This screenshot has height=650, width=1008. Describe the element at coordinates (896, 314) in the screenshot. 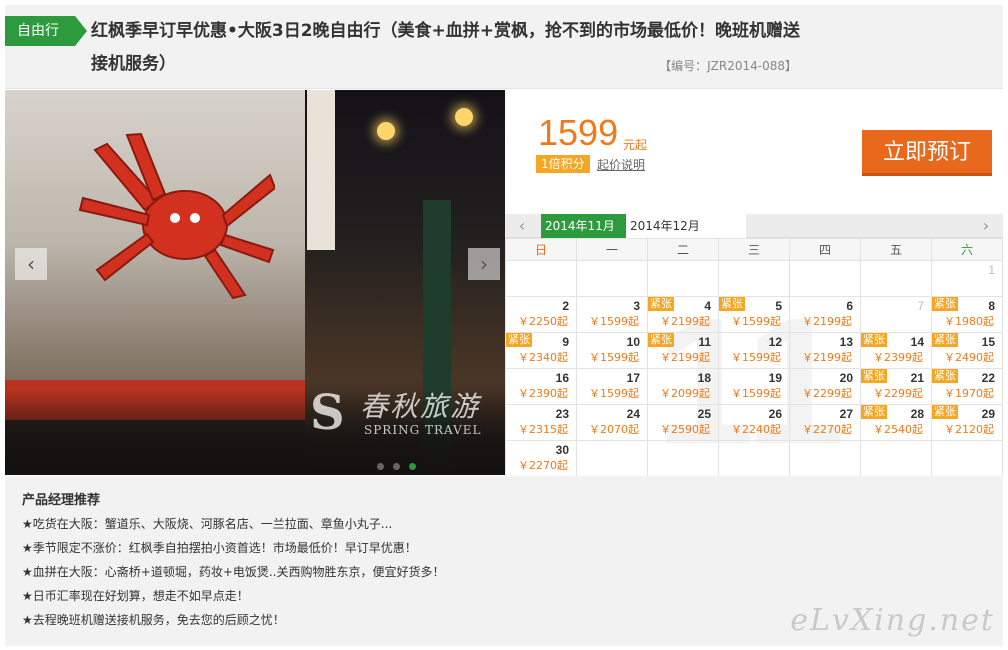

I see `calendar-day-cell: 7` at that location.